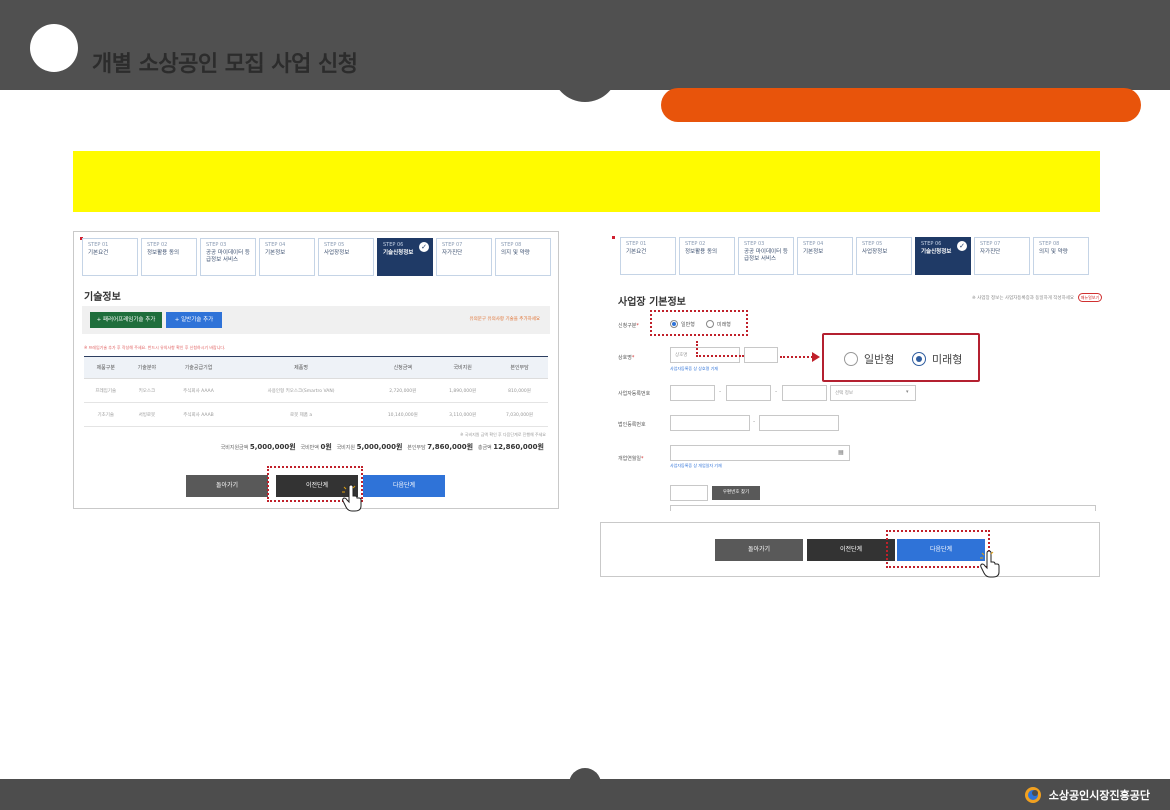 The width and height of the screenshot is (1170, 810). What do you see at coordinates (1090, 297) in the screenshot?
I see `manual-badge: 매뉴얼보기` at bounding box center [1090, 297].